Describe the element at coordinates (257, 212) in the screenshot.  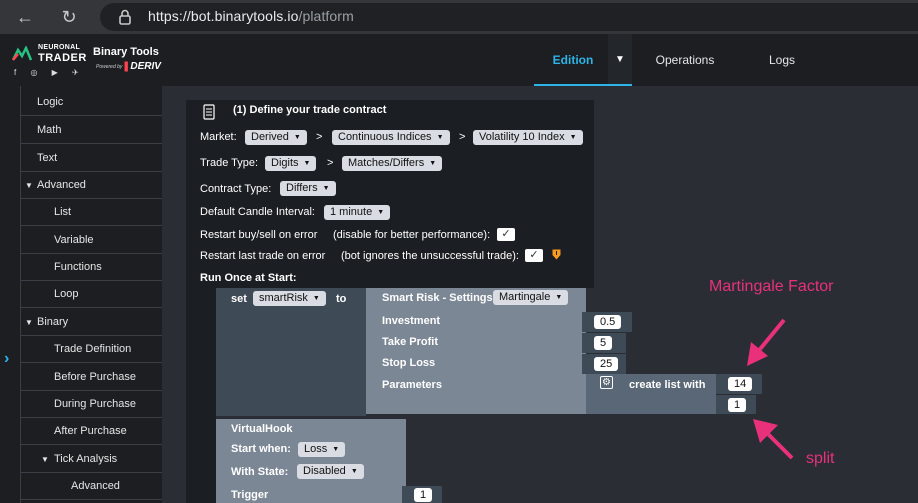
I see `candle-interval-label: Default Candle Interval:` at that location.